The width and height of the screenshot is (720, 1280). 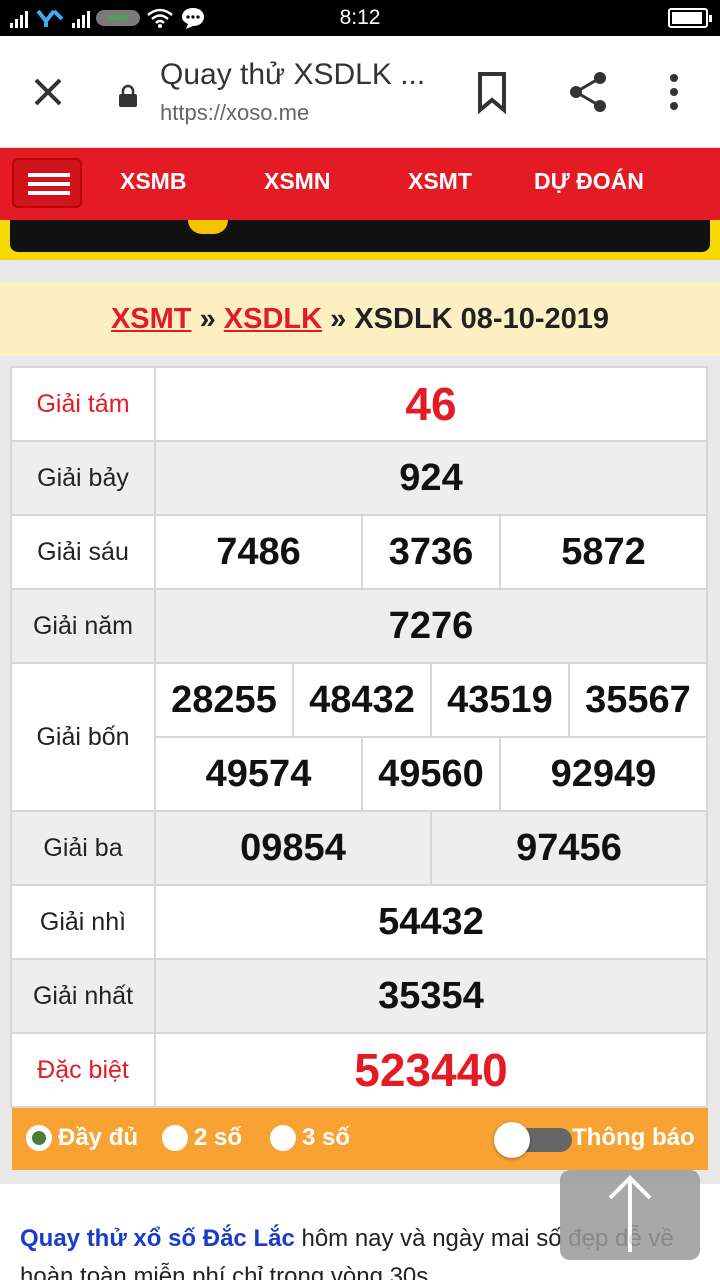 I want to click on row-giai-sau: Giải sáu 7486 3736 5872, so click(x=359, y=552).